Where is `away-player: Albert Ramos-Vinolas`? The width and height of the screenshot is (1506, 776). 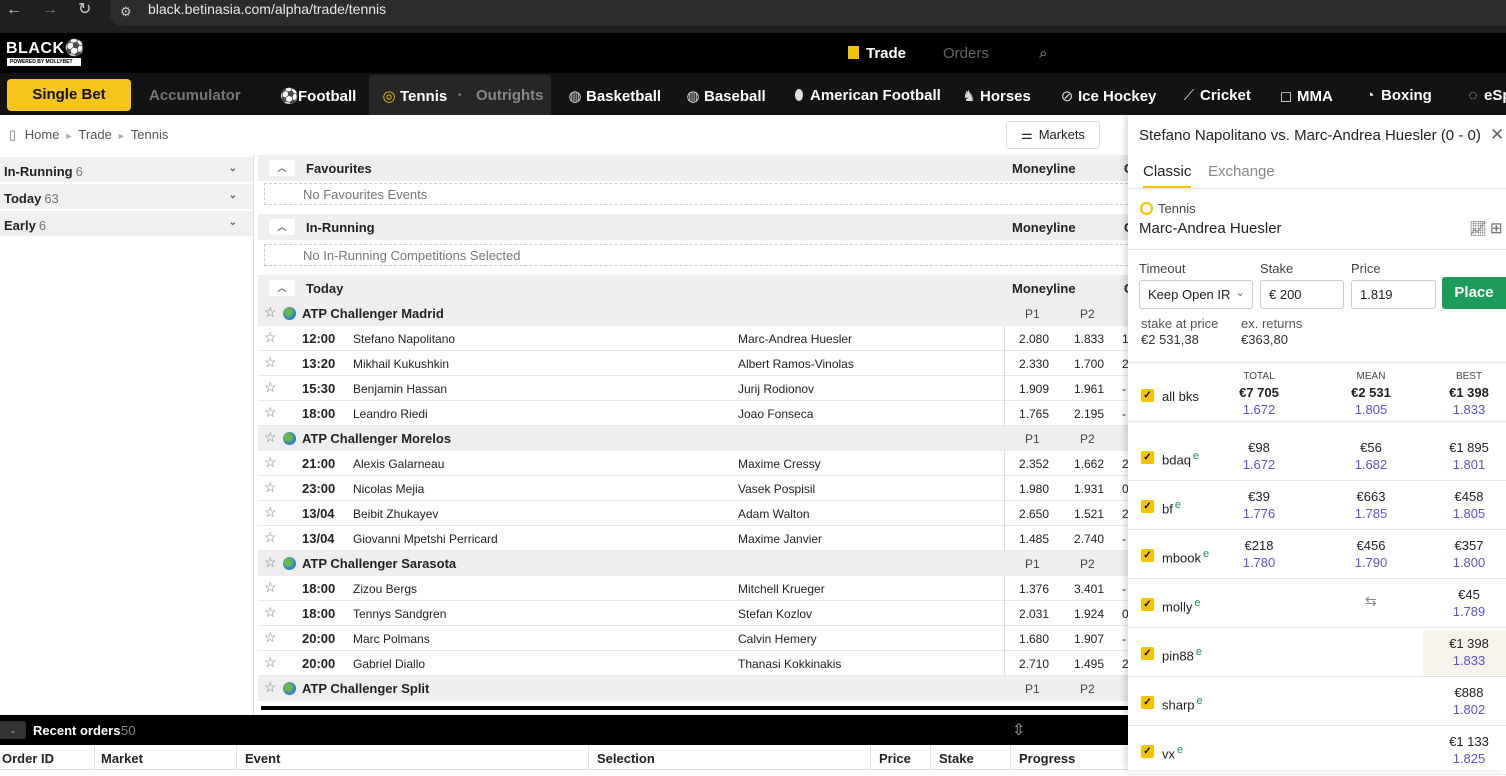
away-player: Albert Ramos-Vinolas is located at coordinates (796, 364).